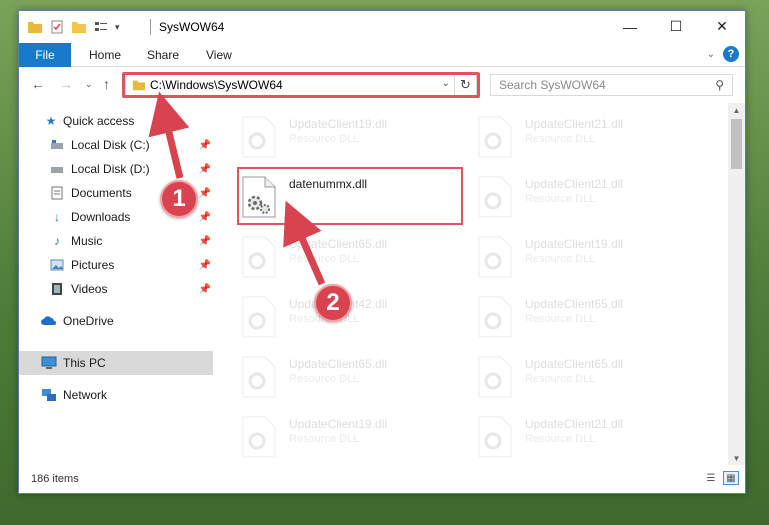  I want to click on status-bar: 186 items ☰ ▦, so click(382, 479).